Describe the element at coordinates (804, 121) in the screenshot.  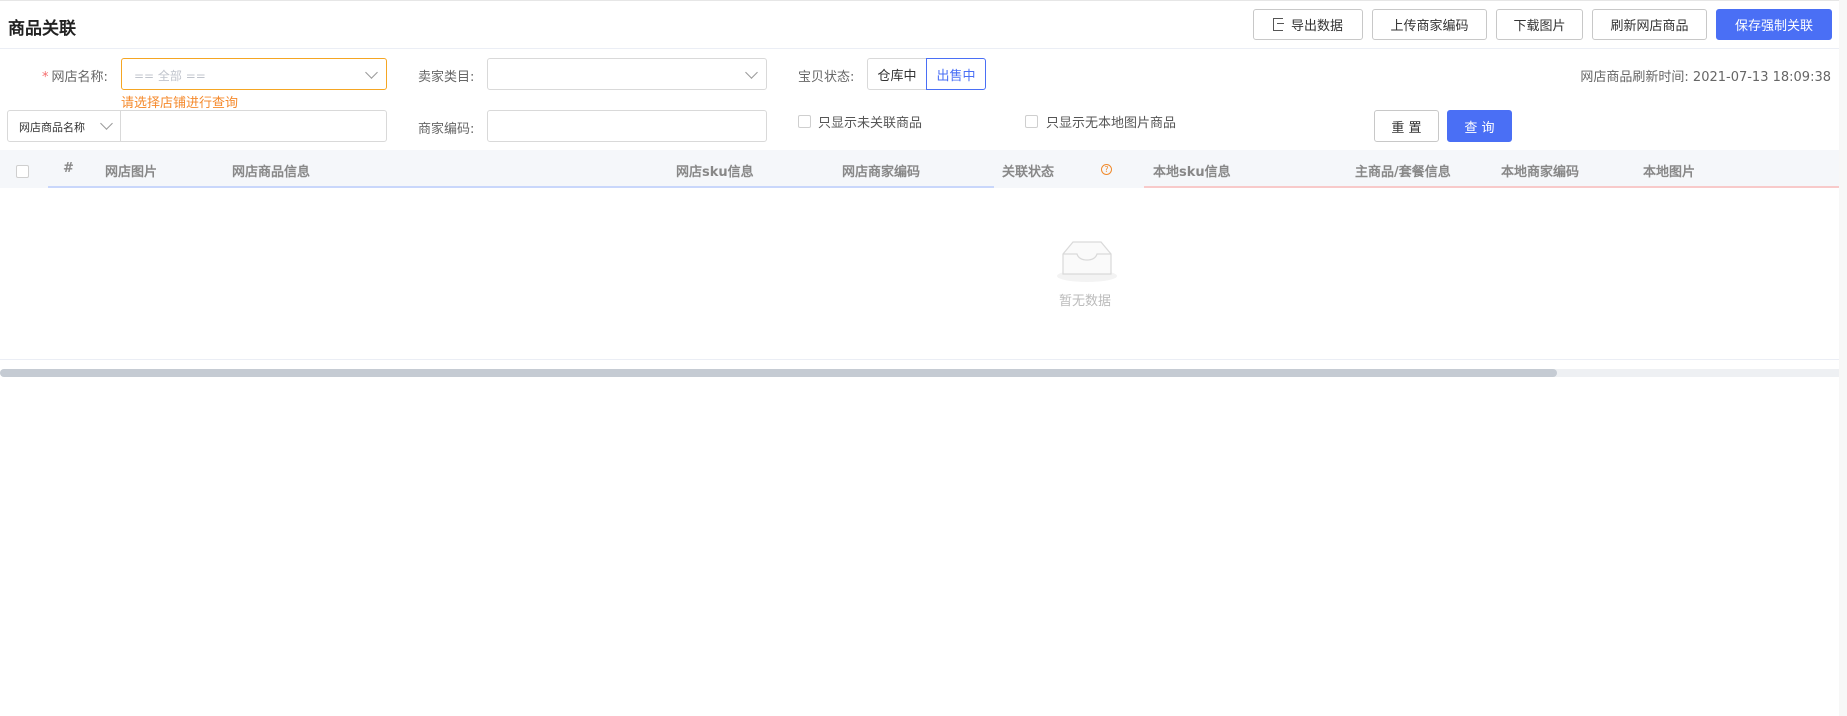
I see `only-unlinked-checkbox` at that location.